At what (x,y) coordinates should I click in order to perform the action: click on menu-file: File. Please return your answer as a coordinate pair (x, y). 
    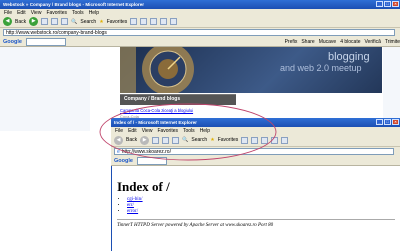
    Looking at the image, I should click on (8, 13).